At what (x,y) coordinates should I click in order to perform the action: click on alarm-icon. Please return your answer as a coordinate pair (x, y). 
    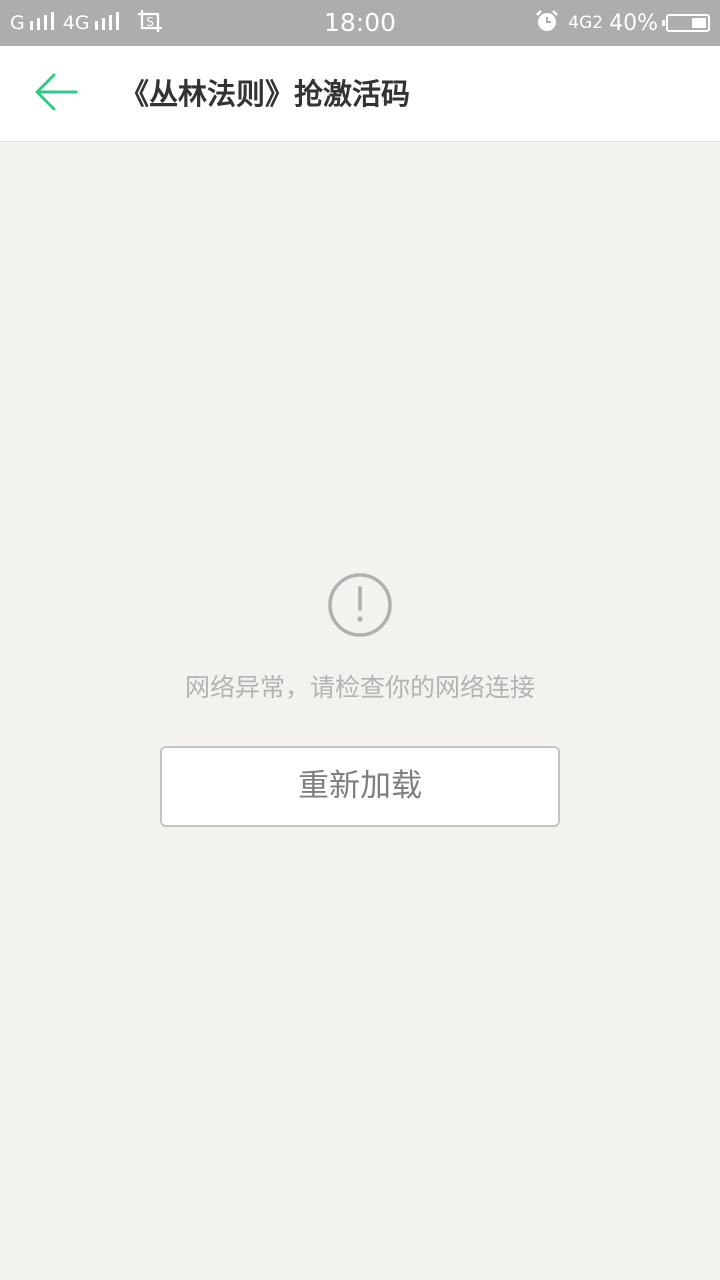
    Looking at the image, I should click on (547, 23).